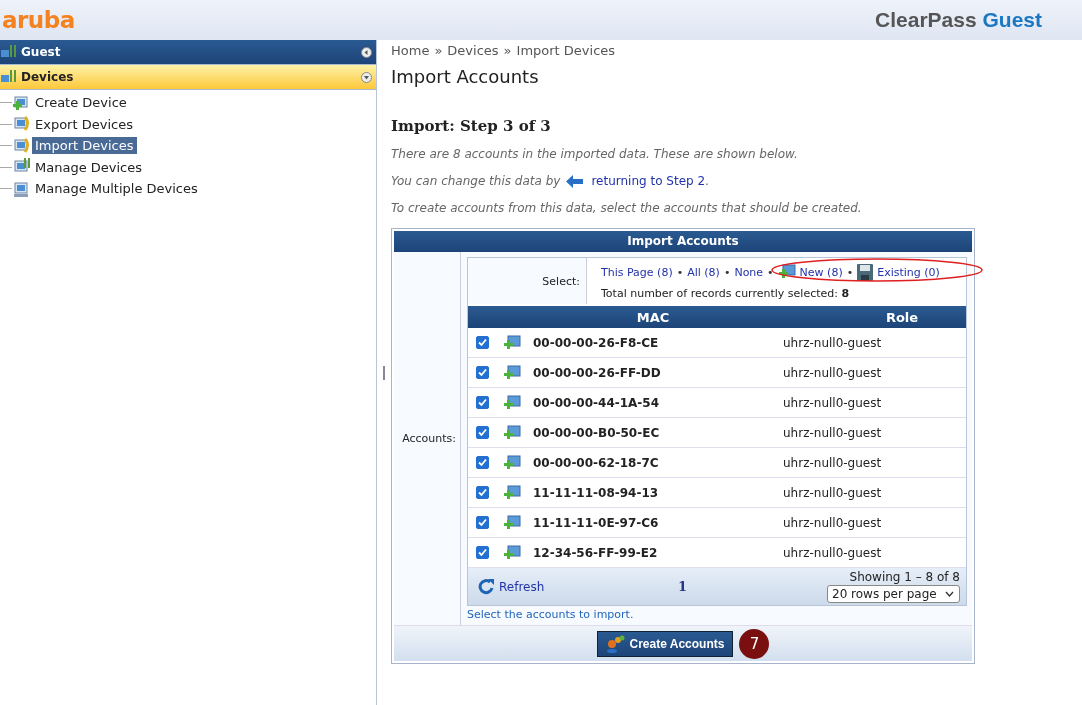 The width and height of the screenshot is (1082, 705). What do you see at coordinates (473, 50) in the screenshot?
I see `breadcrumb-link: Devices` at bounding box center [473, 50].